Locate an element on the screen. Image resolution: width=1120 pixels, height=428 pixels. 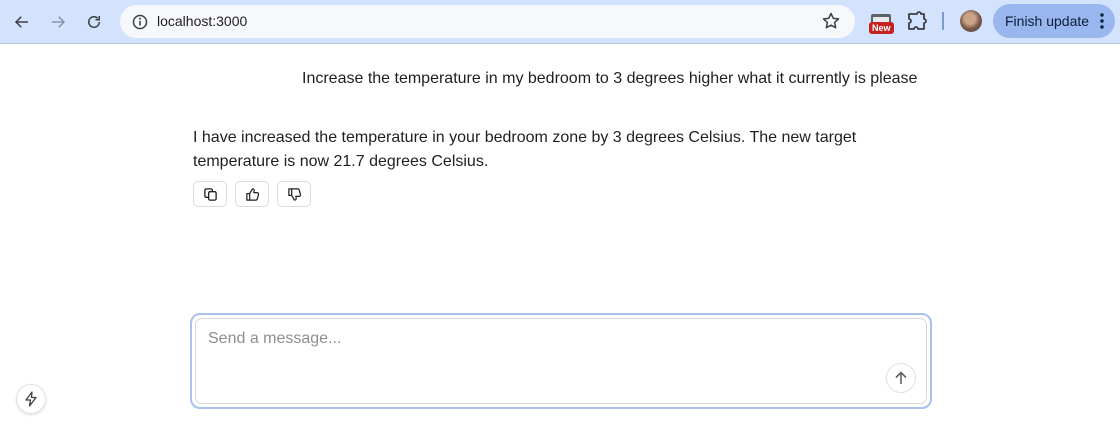
message-actions is located at coordinates (252, 194).